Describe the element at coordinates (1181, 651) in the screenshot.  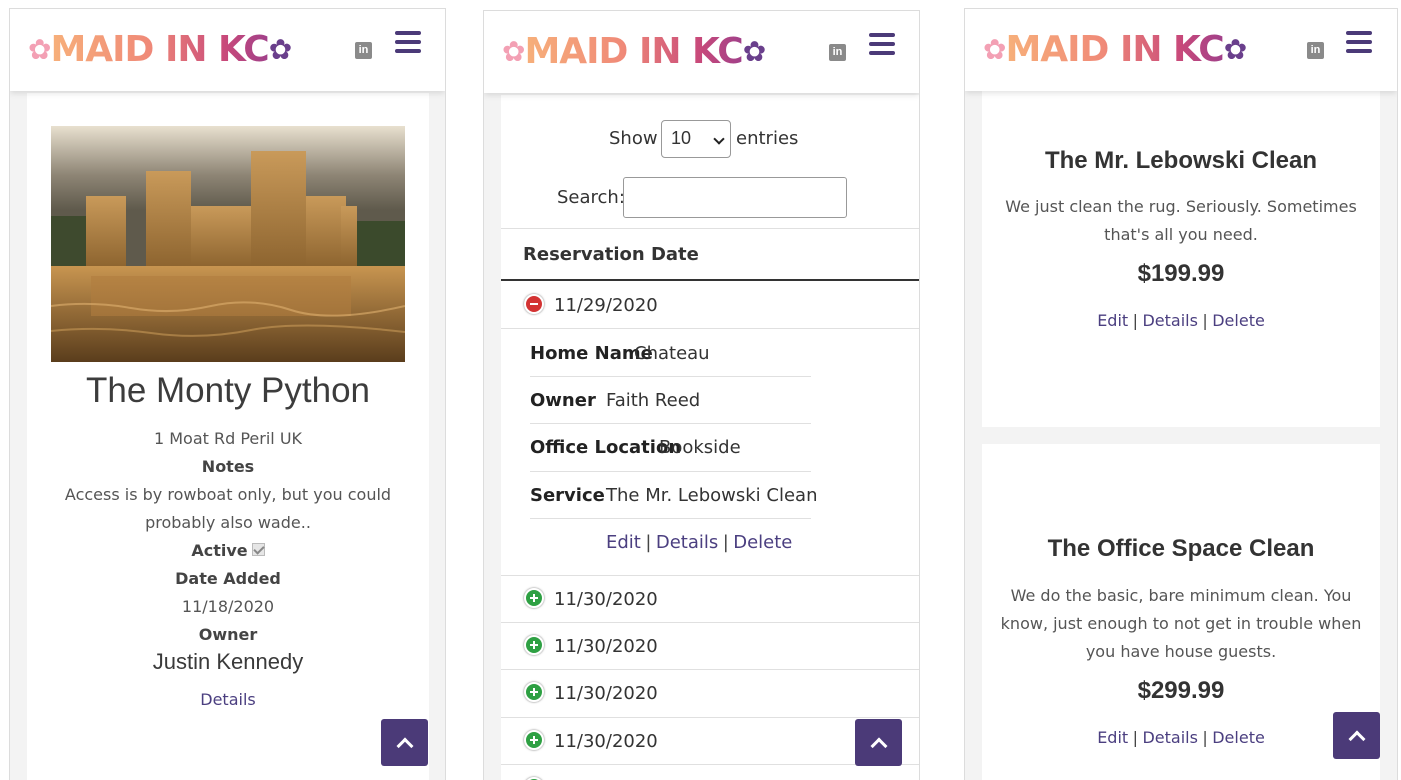
I see `service-description-line3: you have house guests.` at that location.